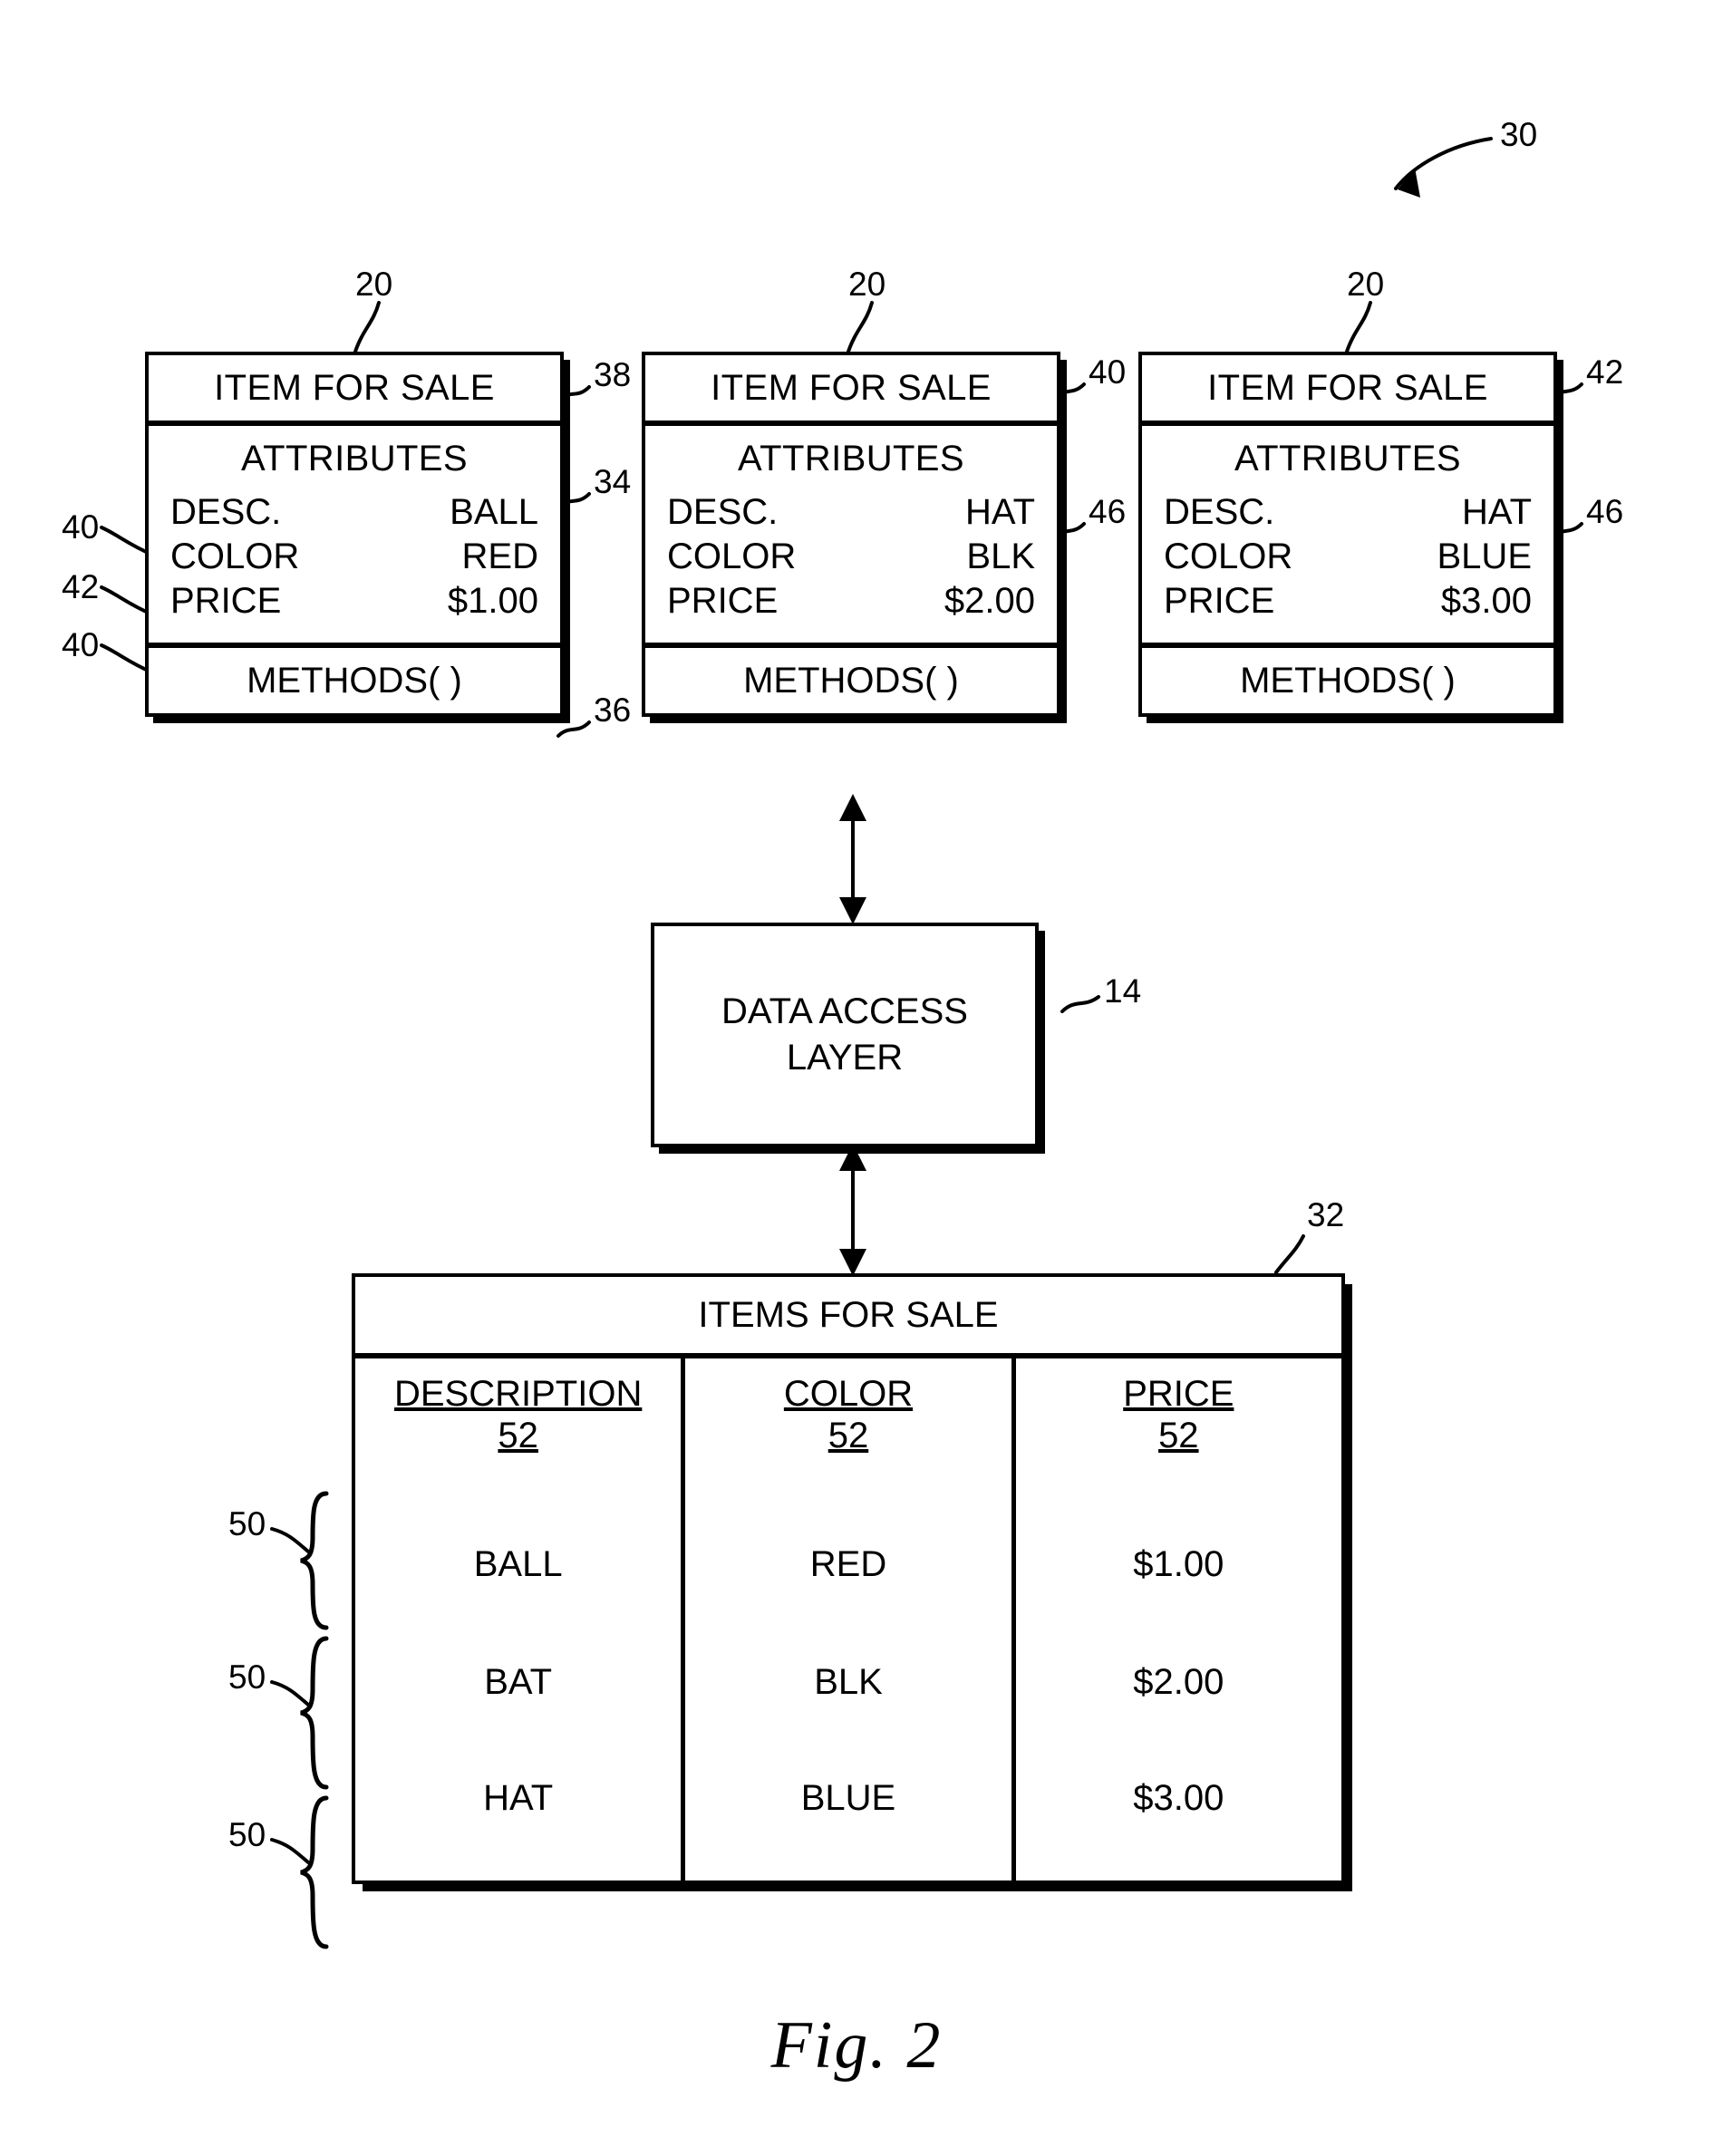 Image resolution: width=1713 pixels, height=2156 pixels. What do you see at coordinates (999, 512) in the screenshot?
I see `attribute-value: HAT` at bounding box center [999, 512].